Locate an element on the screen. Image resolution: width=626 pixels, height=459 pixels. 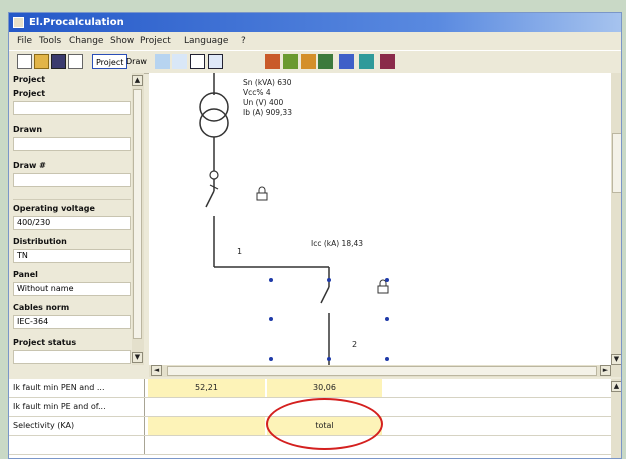
breaker-icon is located at coordinates (290, 61).